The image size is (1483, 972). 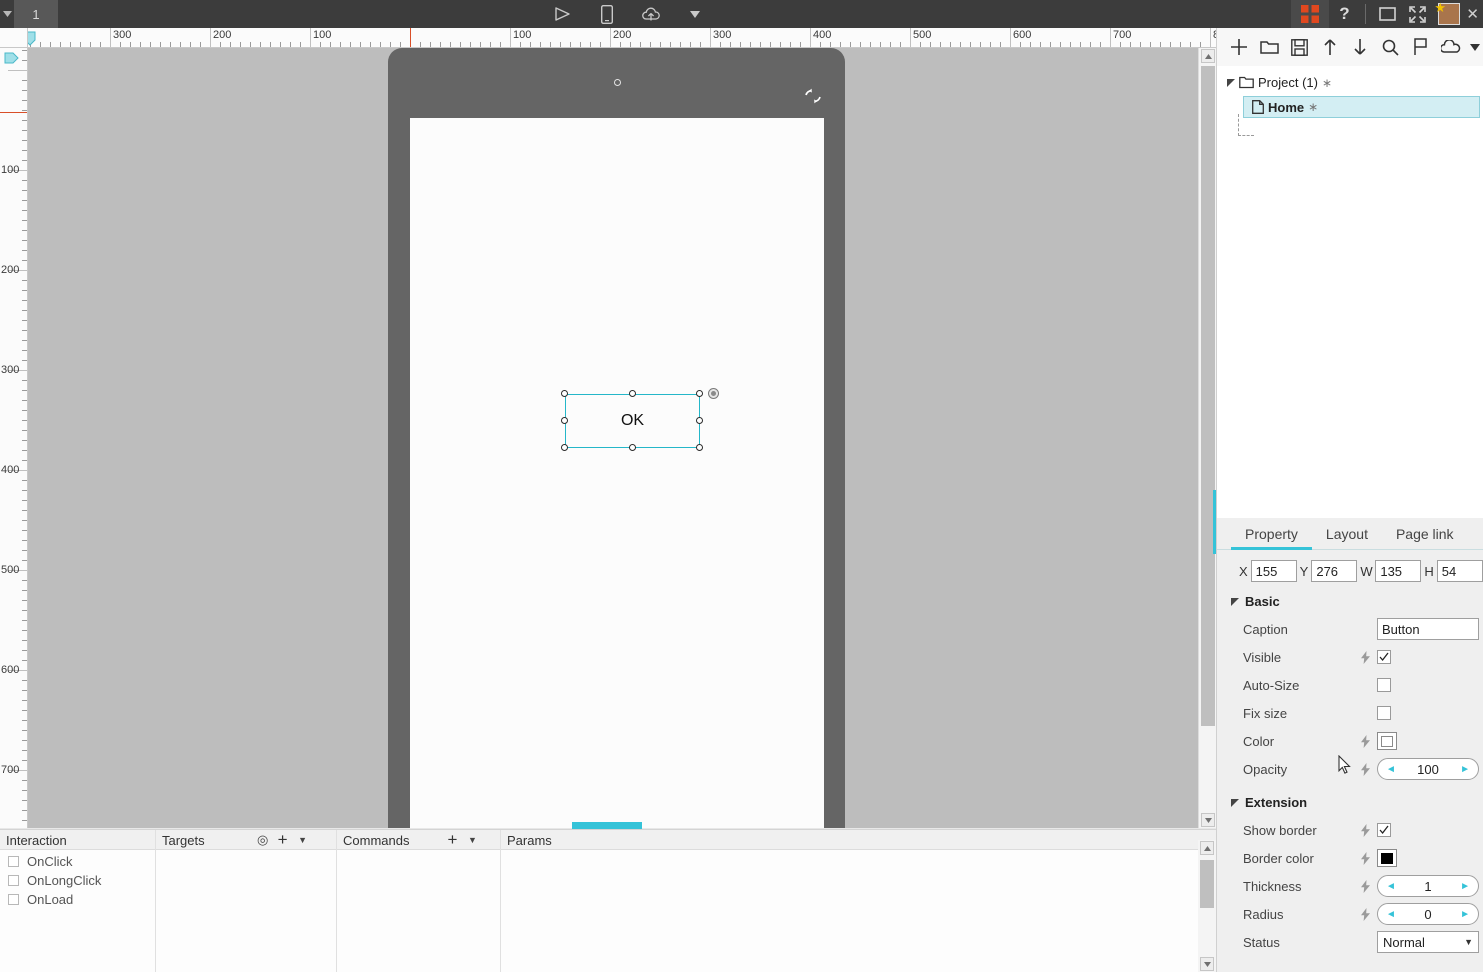 What do you see at coordinates (1390, 47) in the screenshot?
I see `search-icon` at bounding box center [1390, 47].